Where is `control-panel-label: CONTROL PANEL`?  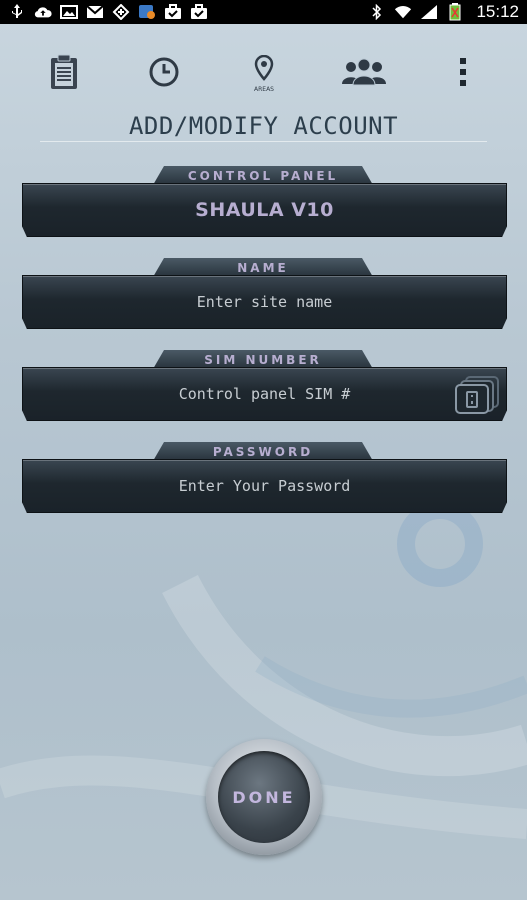
control-panel-label: CONTROL PANEL is located at coordinates (263, 175).